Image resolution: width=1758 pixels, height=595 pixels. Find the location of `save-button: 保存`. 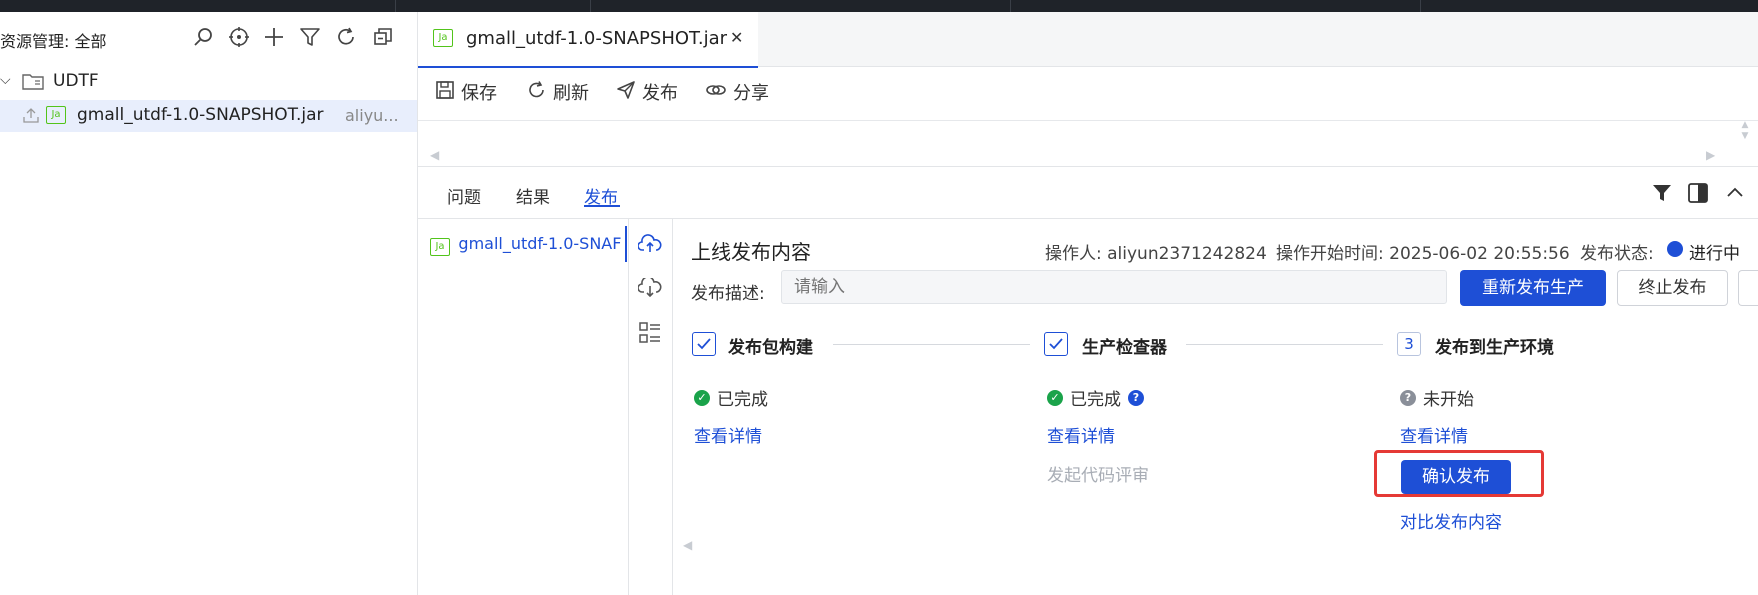

save-button: 保存 is located at coordinates (466, 92).